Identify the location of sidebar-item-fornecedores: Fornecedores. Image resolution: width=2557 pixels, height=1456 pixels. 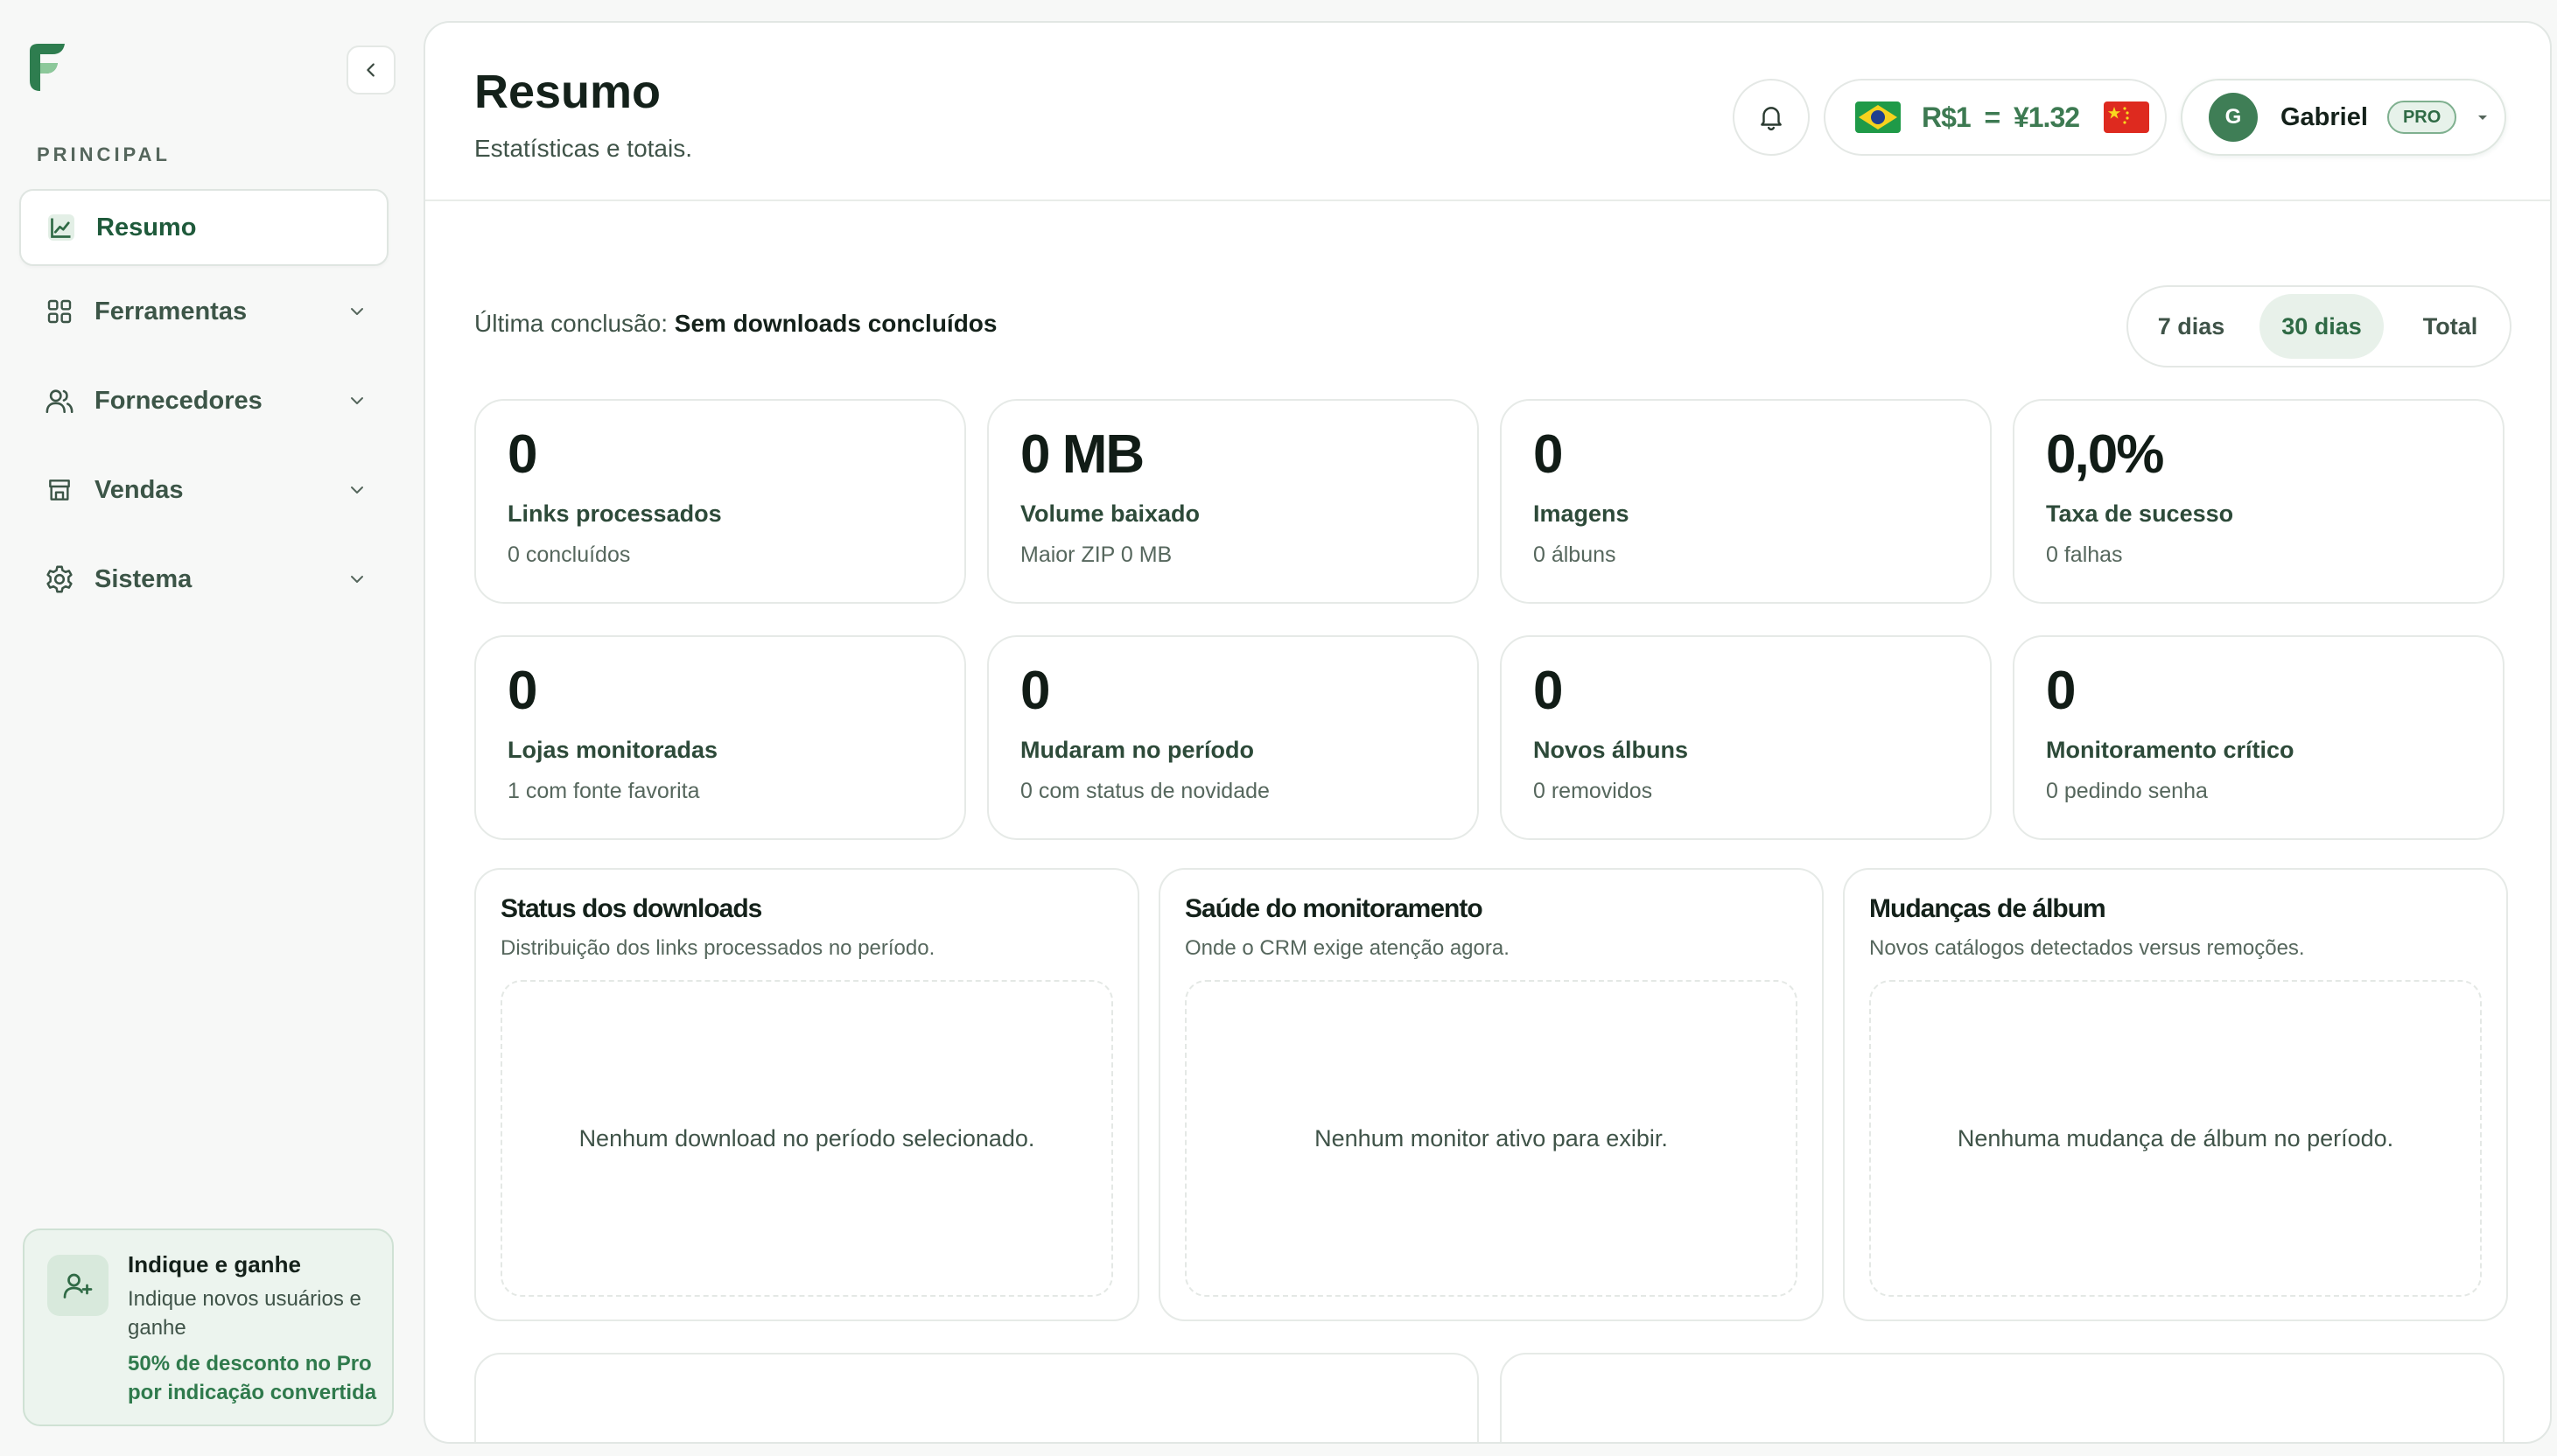
(204, 400).